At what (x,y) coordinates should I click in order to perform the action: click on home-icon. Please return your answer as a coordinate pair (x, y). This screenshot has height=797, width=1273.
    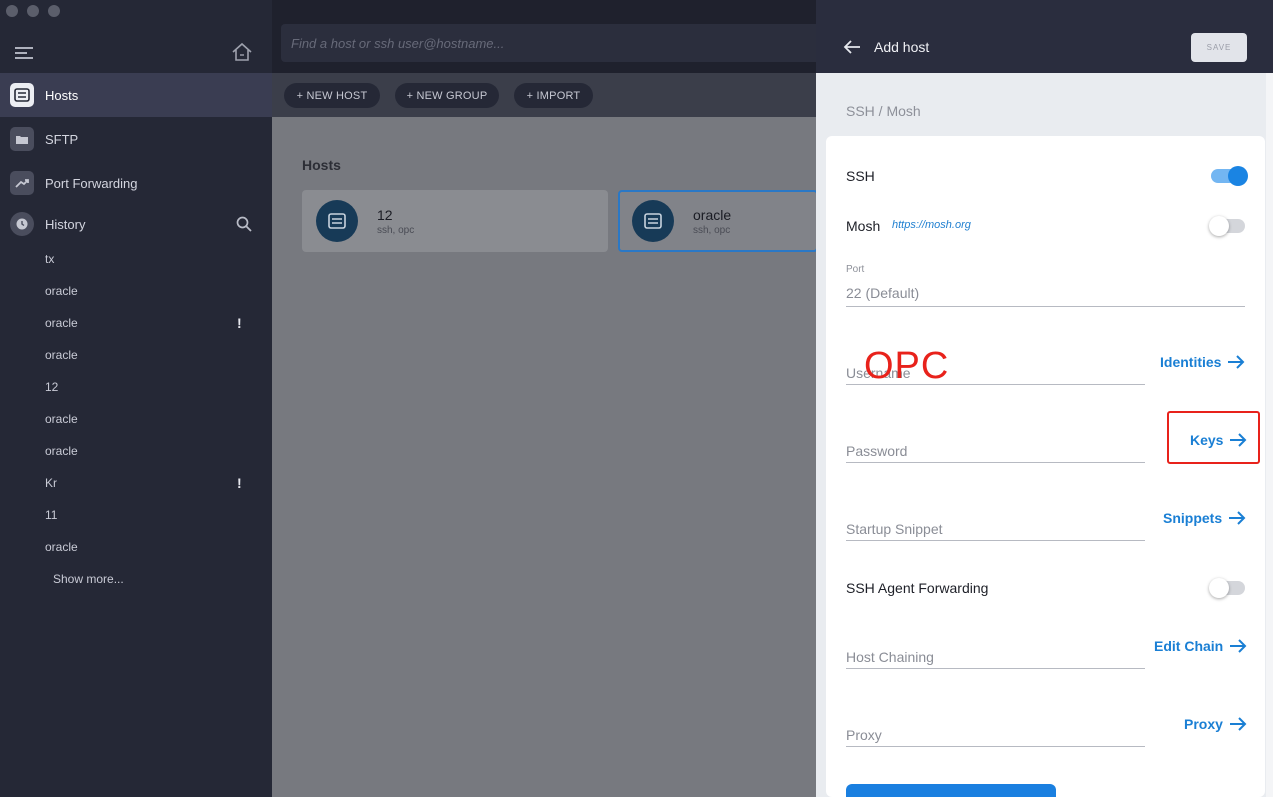
    Looking at the image, I should click on (242, 52).